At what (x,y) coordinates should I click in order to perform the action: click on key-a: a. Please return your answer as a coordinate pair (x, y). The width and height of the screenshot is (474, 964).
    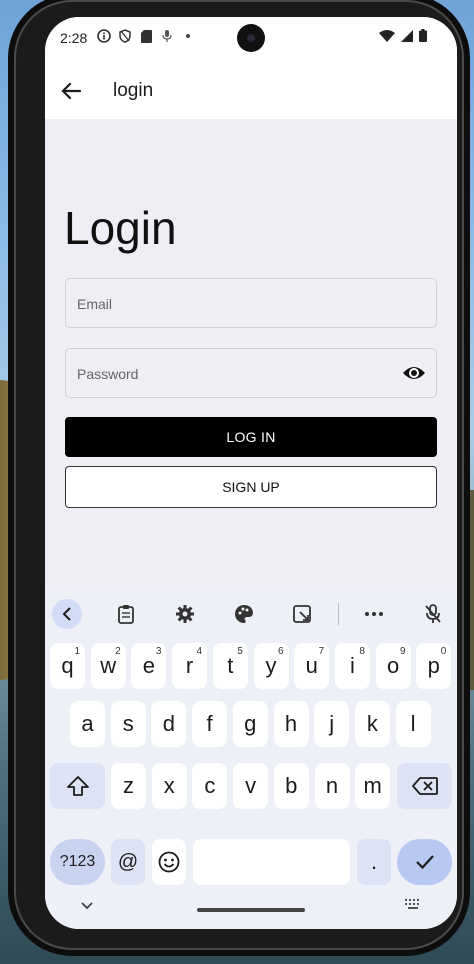
    Looking at the image, I should click on (87, 724).